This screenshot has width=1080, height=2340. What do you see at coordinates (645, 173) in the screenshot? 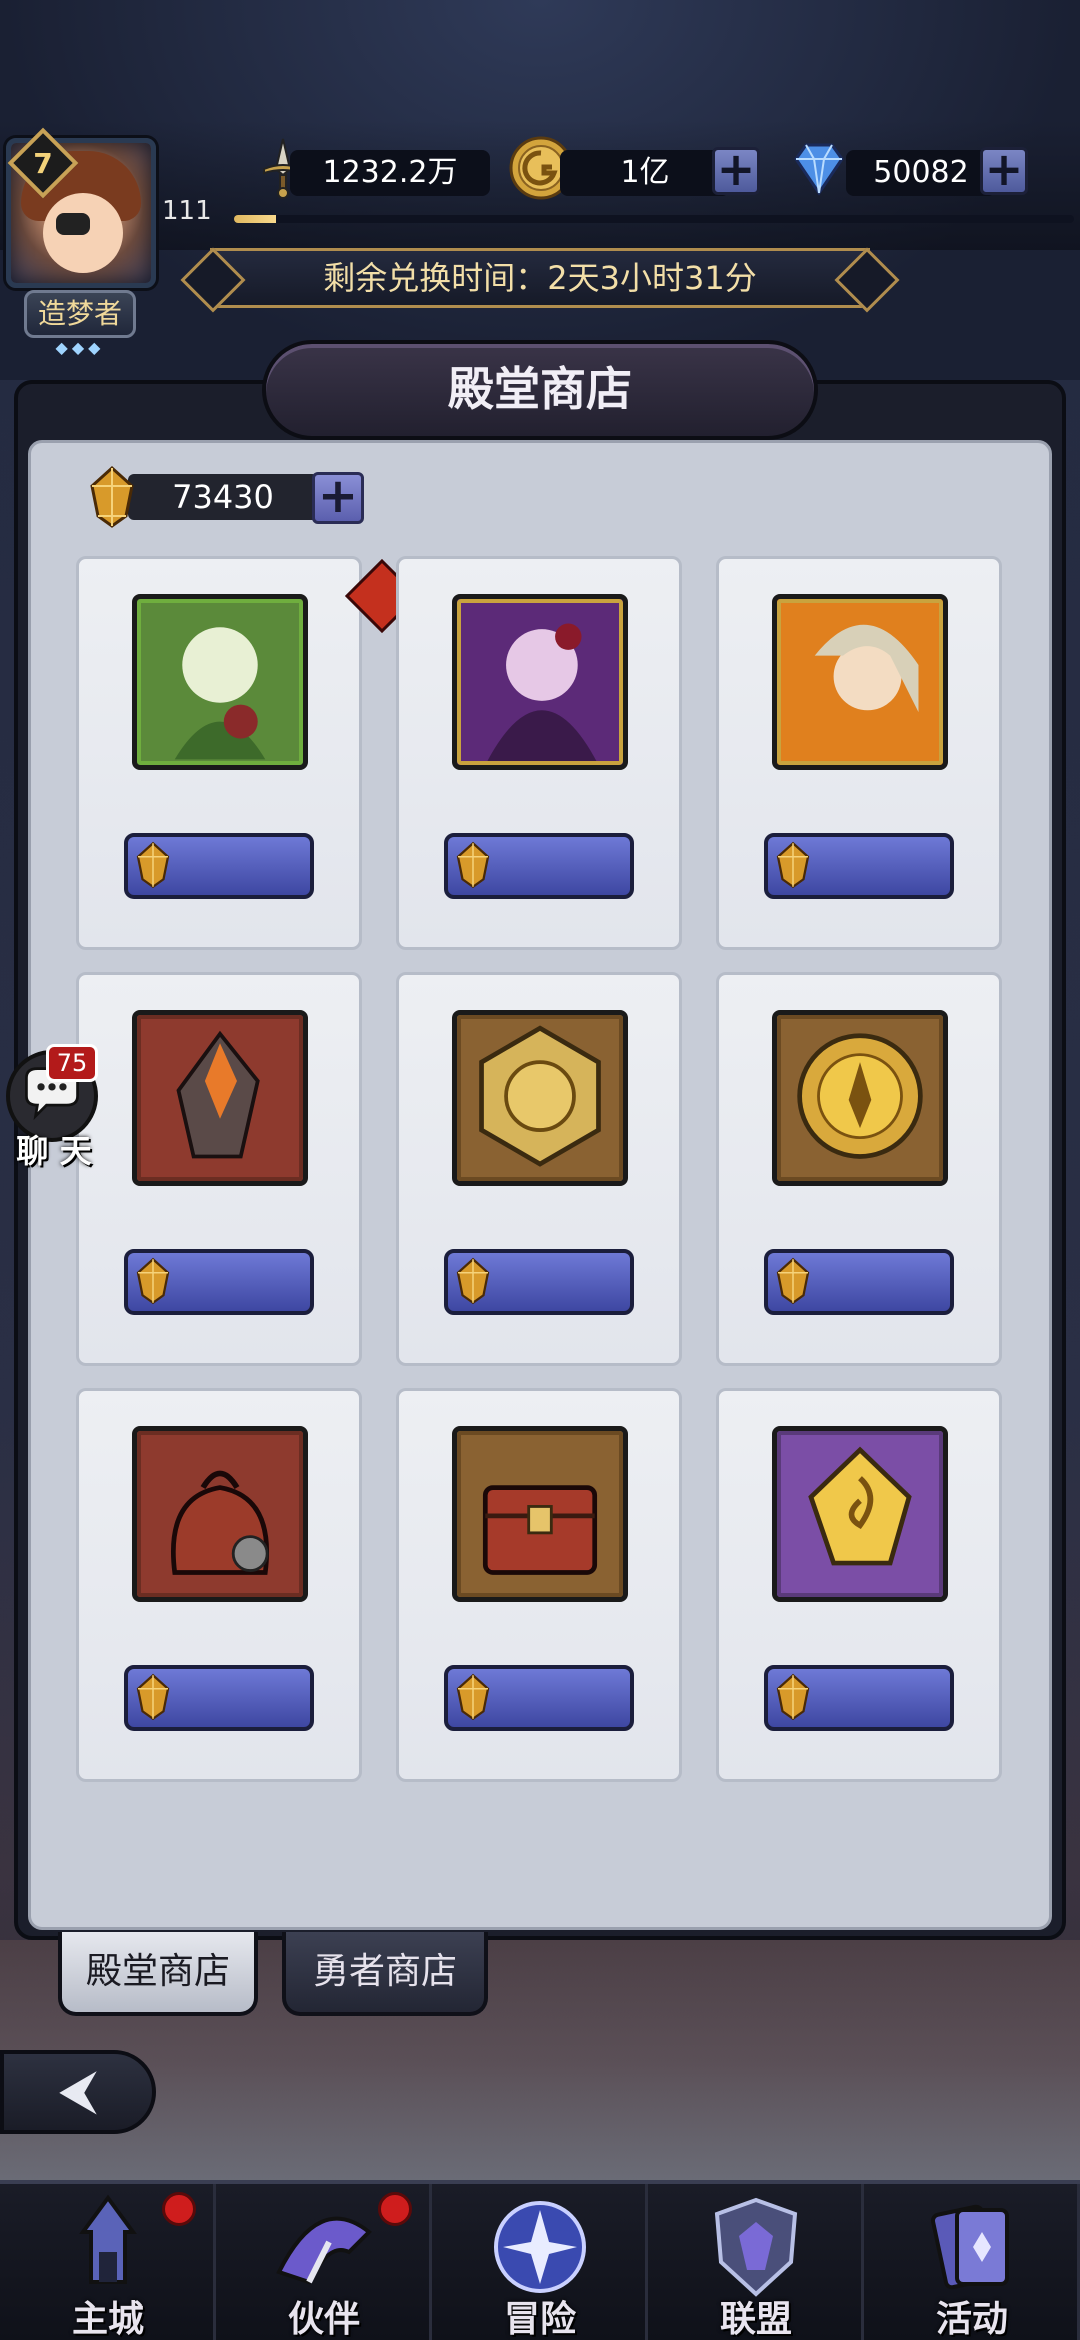
I see `gold-value: 1亿` at bounding box center [645, 173].